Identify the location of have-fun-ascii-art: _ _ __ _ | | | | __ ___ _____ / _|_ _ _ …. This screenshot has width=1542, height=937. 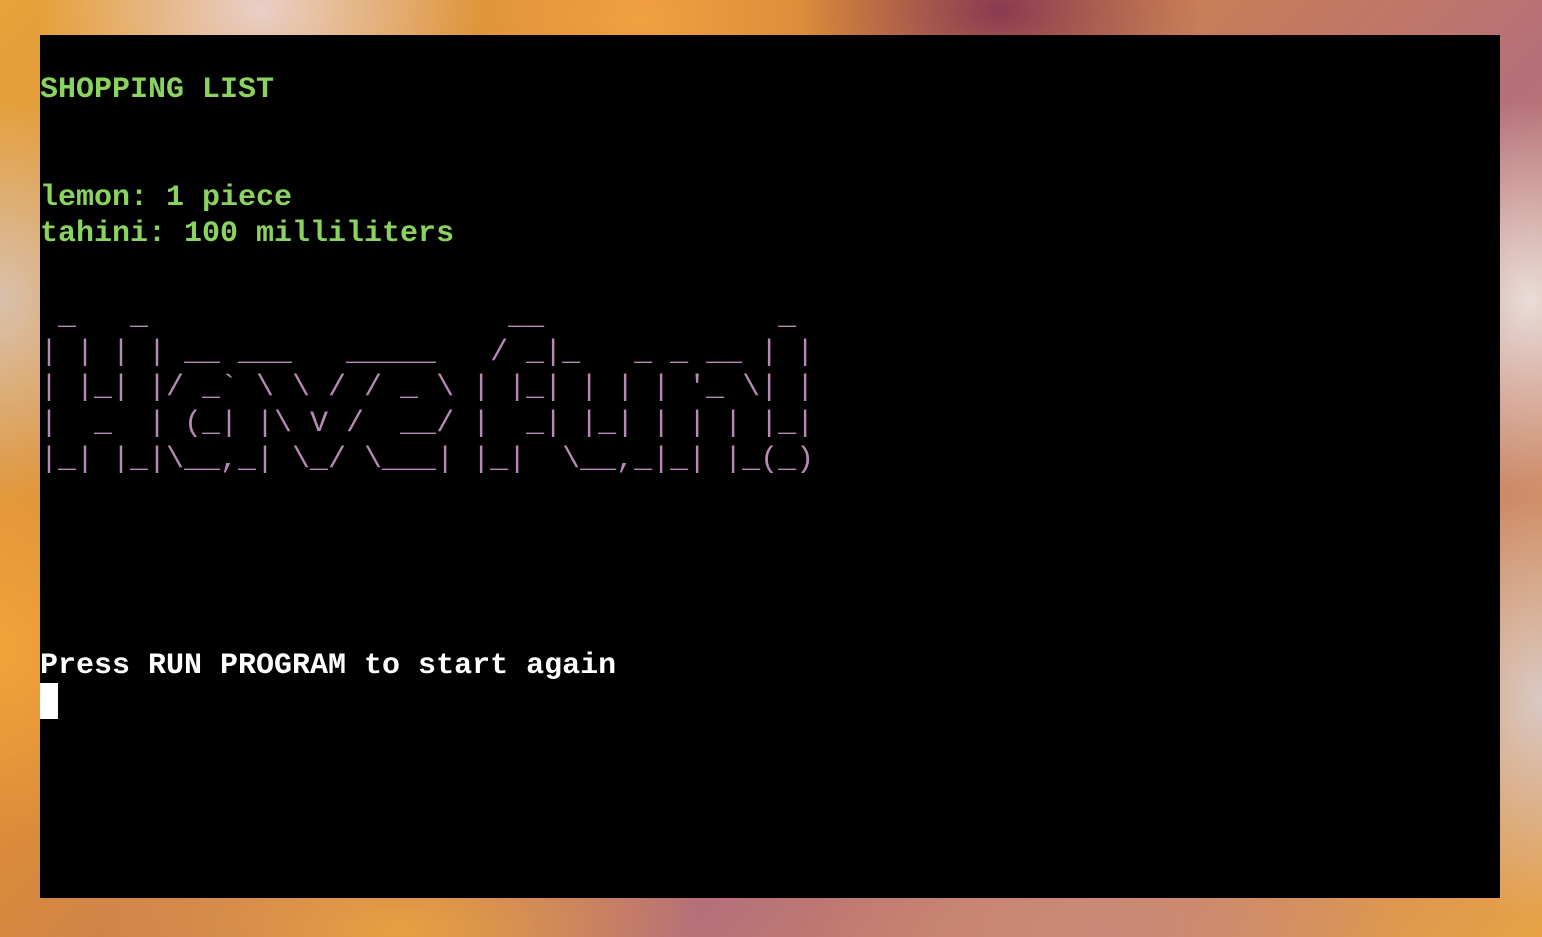
(427, 388).